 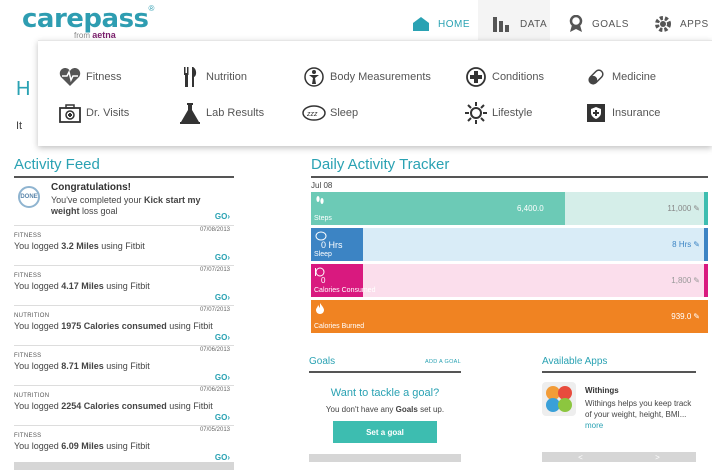 I want to click on goals-header: Goals ADD A GOAL, so click(x=385, y=364).